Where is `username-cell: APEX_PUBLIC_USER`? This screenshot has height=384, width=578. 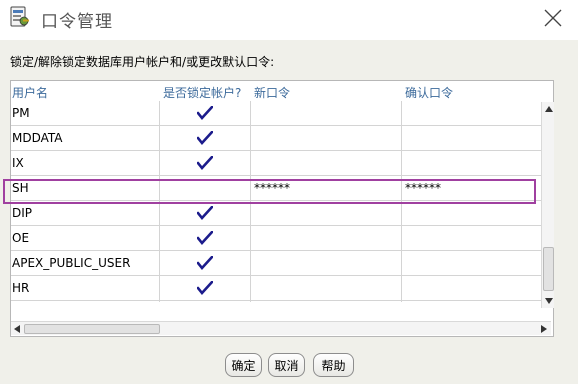
username-cell: APEX_PUBLIC_USER is located at coordinates (71, 263).